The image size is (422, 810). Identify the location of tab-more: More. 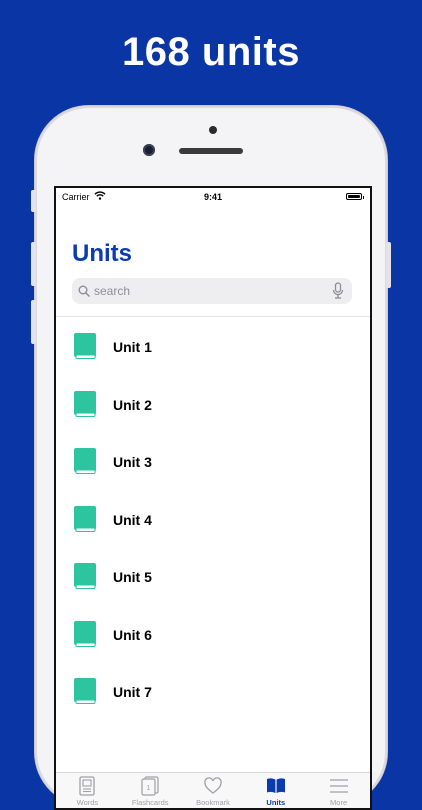
(338, 790).